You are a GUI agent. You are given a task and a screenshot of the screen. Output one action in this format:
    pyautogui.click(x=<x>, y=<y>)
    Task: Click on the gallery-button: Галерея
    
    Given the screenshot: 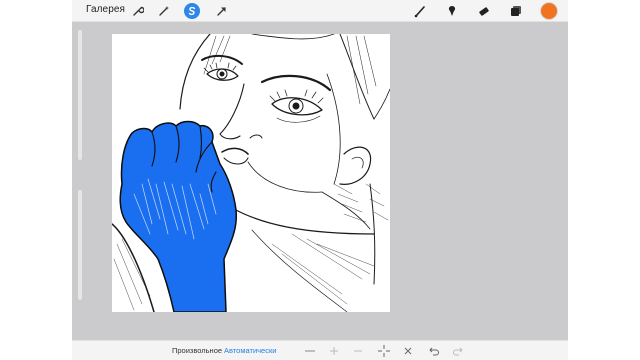 What is the action you would take?
    pyautogui.click(x=105, y=9)
    